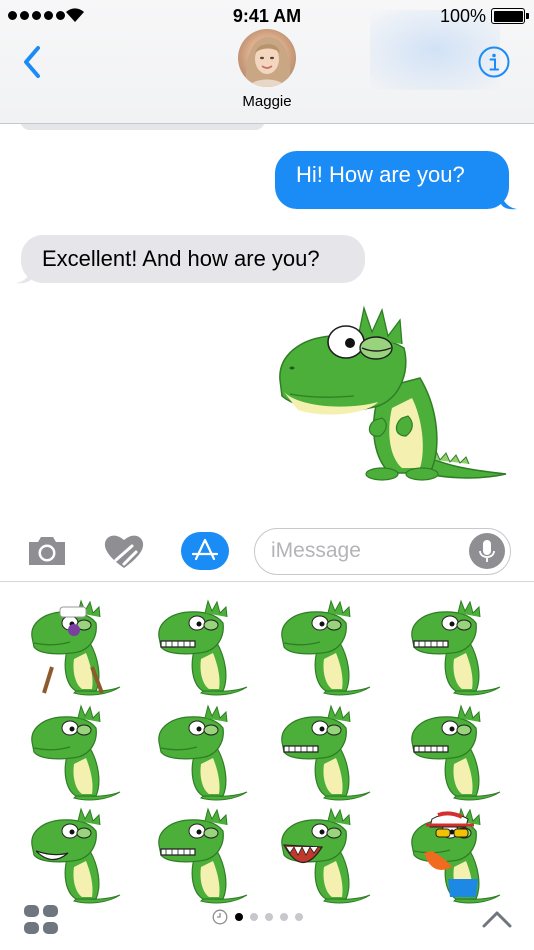 The image size is (534, 950). I want to click on incoming-bubble-tail, so click(24, 276).